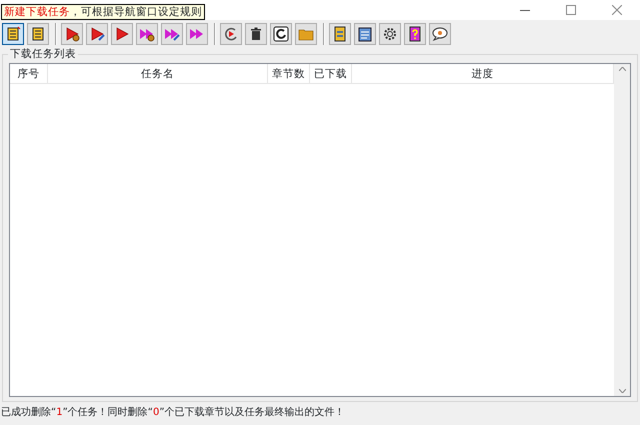 The height and width of the screenshot is (425, 640). What do you see at coordinates (622, 230) in the screenshot?
I see `scrollbar` at bounding box center [622, 230].